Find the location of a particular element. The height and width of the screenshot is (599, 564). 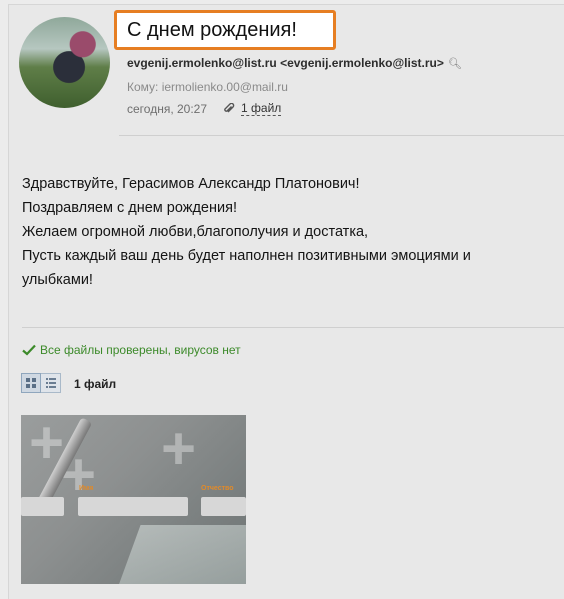

plus-mark: + is located at coordinates (179, 448).